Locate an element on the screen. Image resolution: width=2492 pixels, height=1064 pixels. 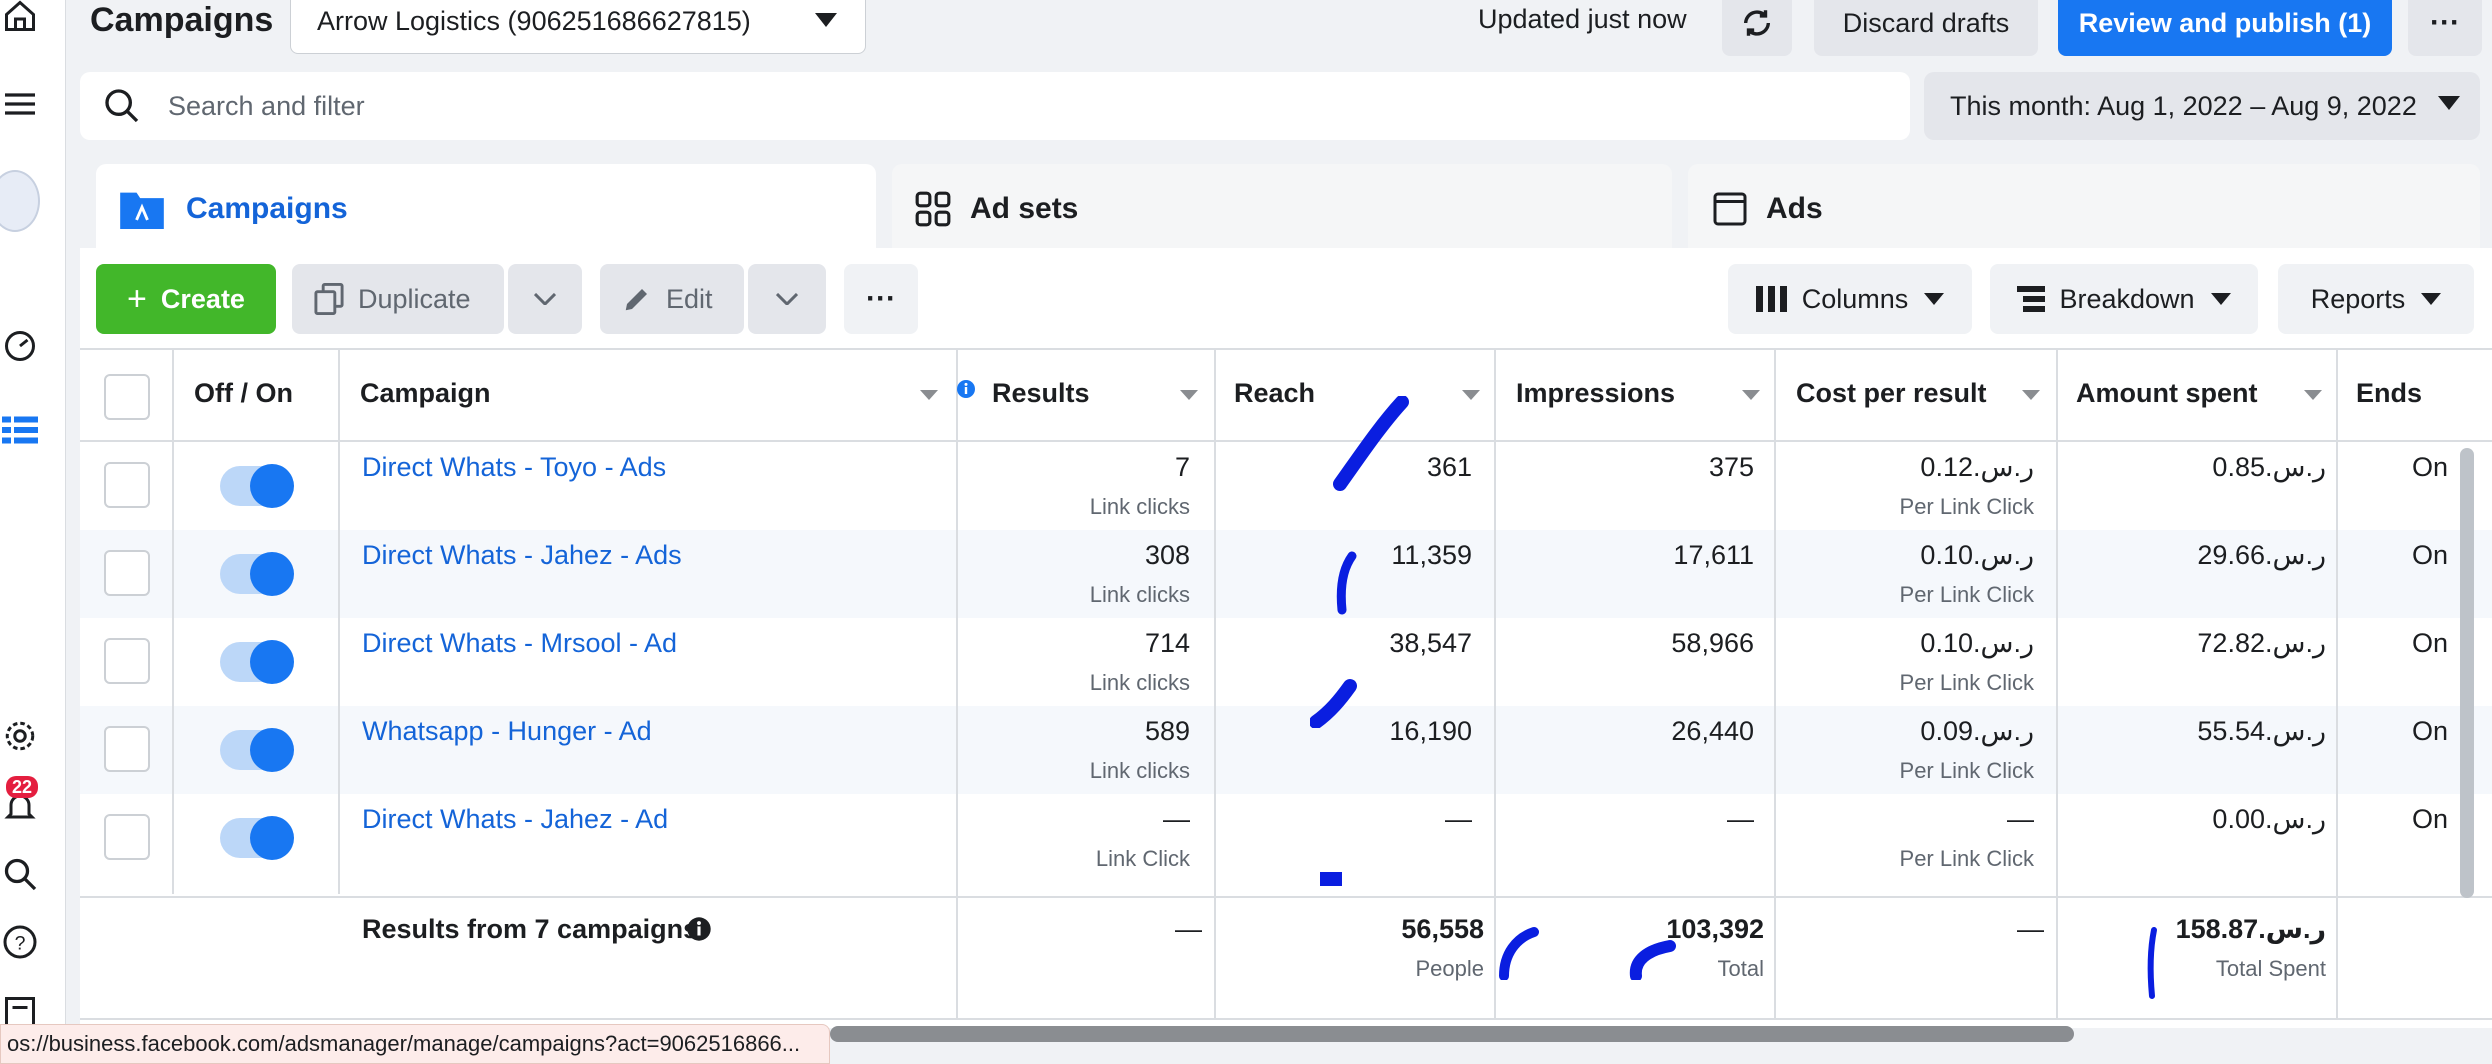
edit-dropdown-button is located at coordinates (787, 299).